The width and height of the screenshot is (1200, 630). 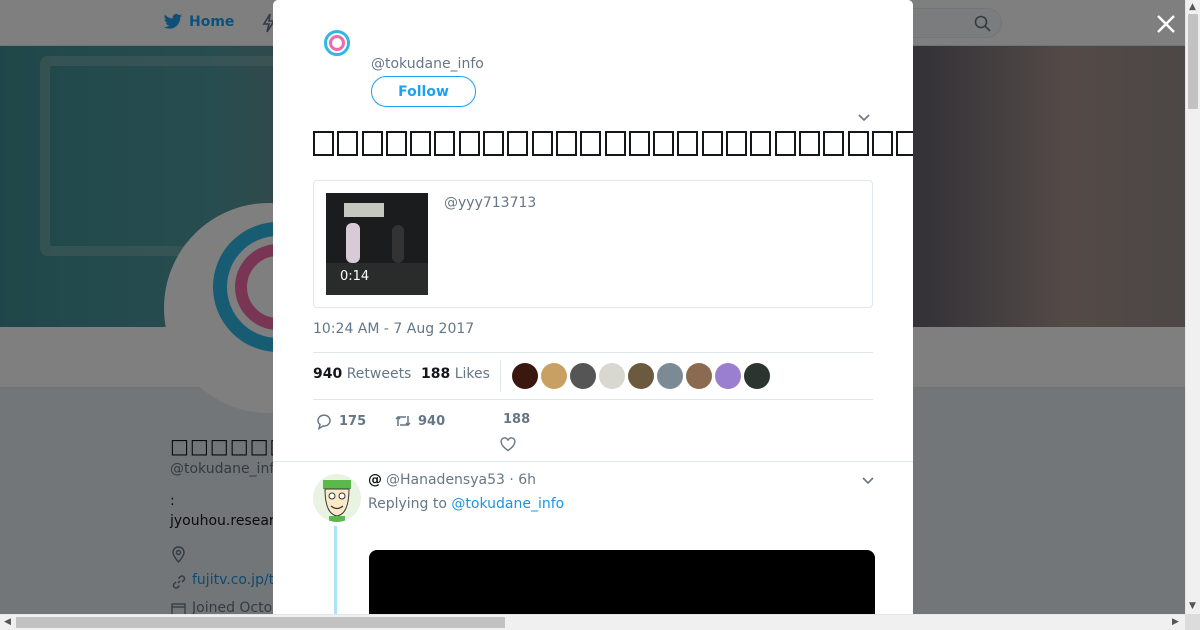 What do you see at coordinates (507, 504) in the screenshot?
I see `replying-to-link: @tokudane_info` at bounding box center [507, 504].